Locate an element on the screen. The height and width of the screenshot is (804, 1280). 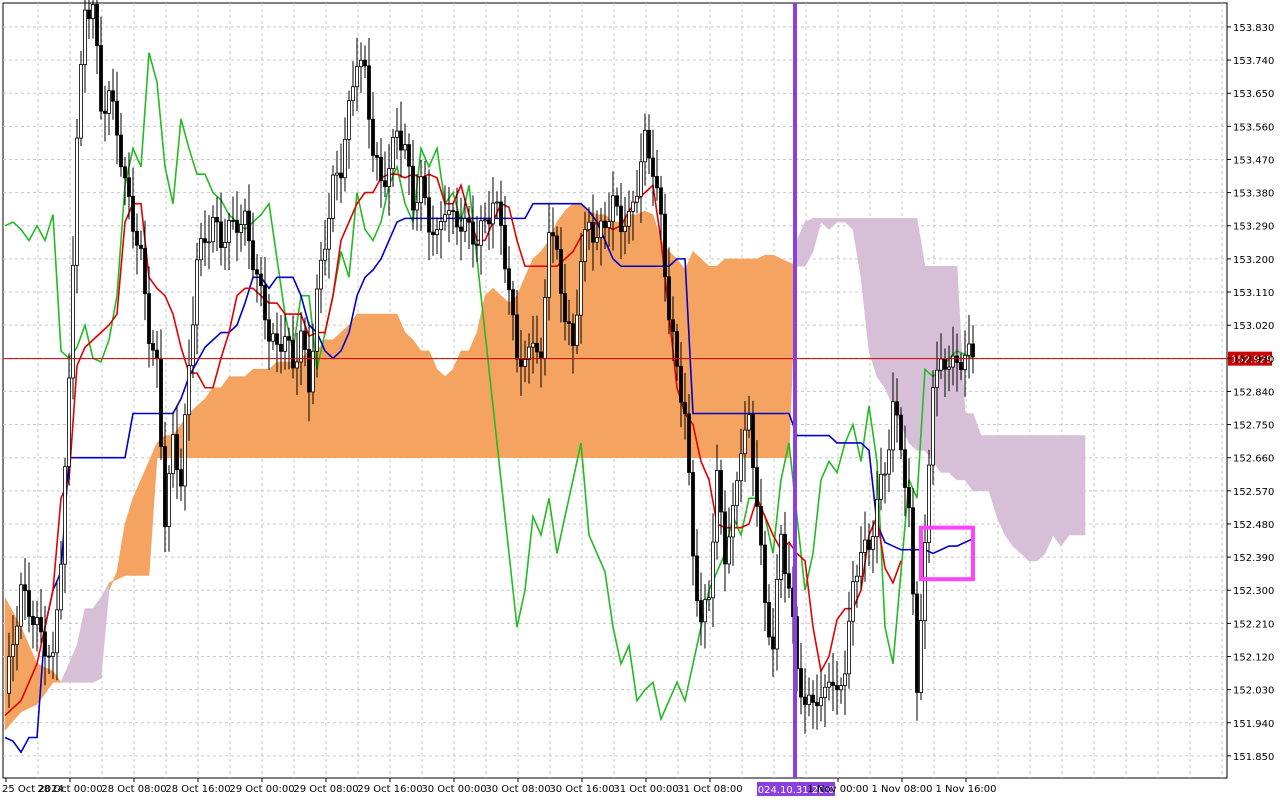
x-tick-label: 30 Oct 08:00 is located at coordinates (517, 789).